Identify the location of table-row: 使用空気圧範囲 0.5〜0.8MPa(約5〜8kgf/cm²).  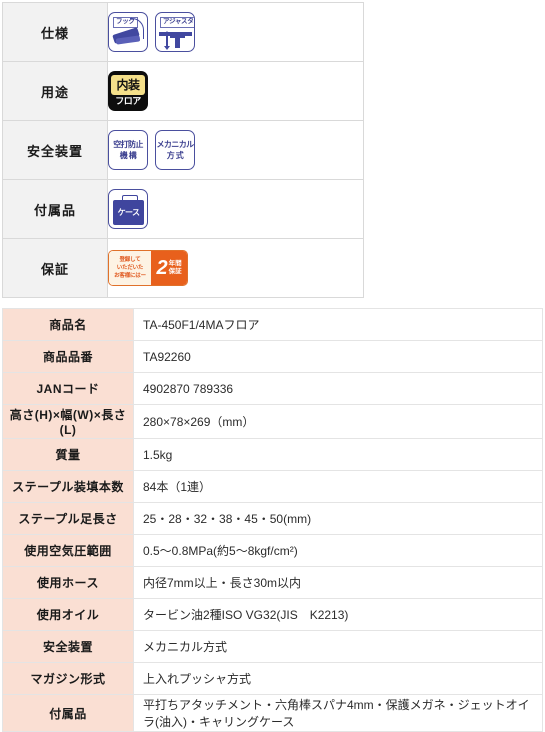
(272, 550).